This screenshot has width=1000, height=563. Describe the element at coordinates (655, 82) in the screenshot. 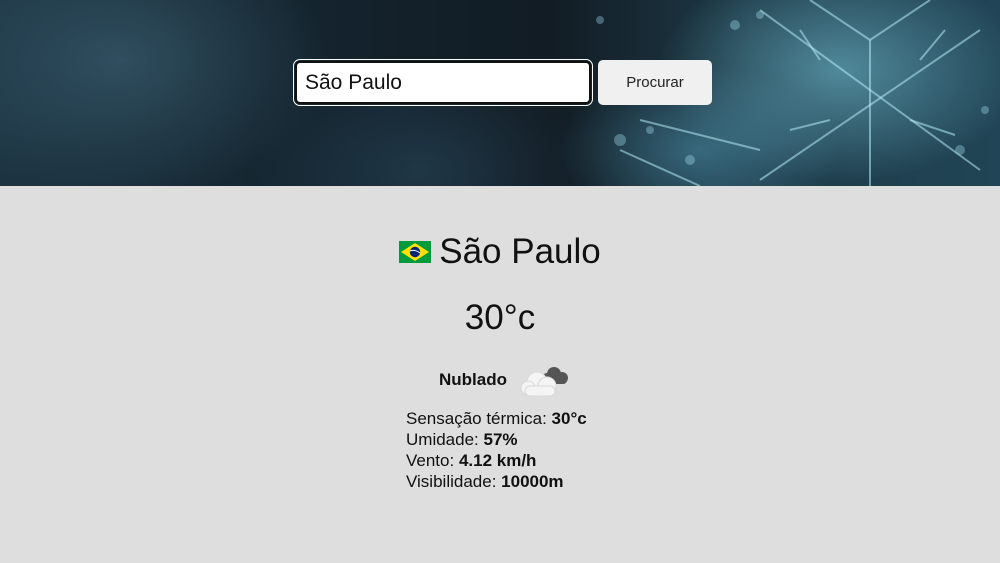

I see `search-button: Procurar` at that location.